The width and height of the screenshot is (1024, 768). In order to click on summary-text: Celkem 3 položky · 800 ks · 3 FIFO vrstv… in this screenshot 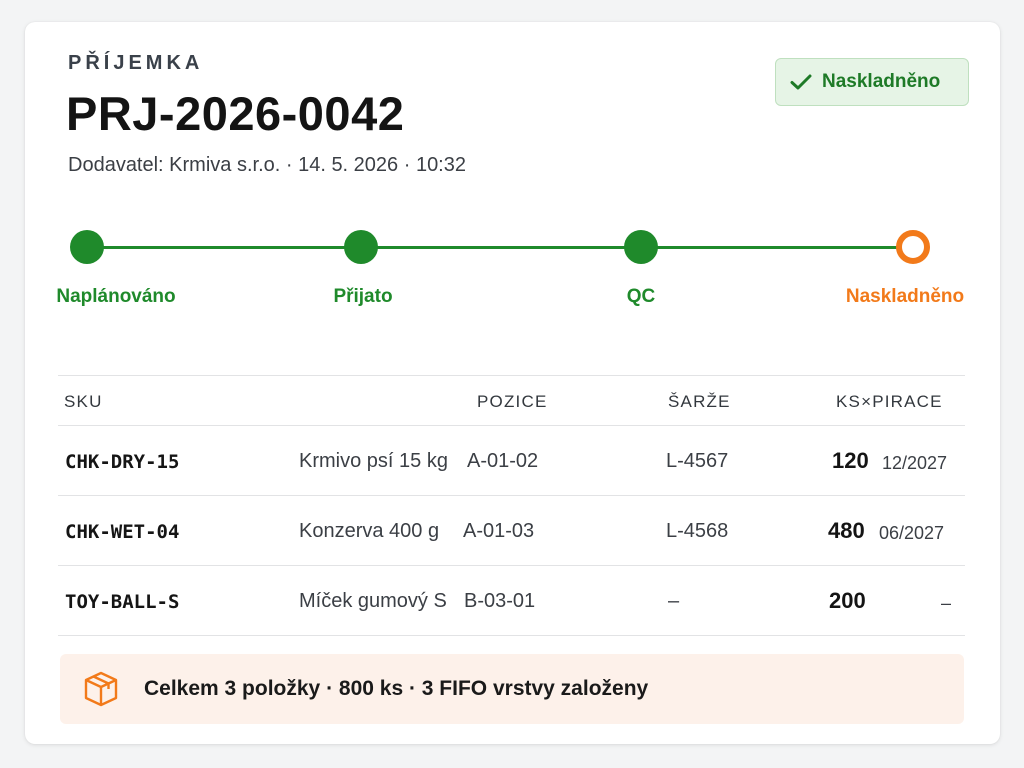, I will do `click(396, 688)`.